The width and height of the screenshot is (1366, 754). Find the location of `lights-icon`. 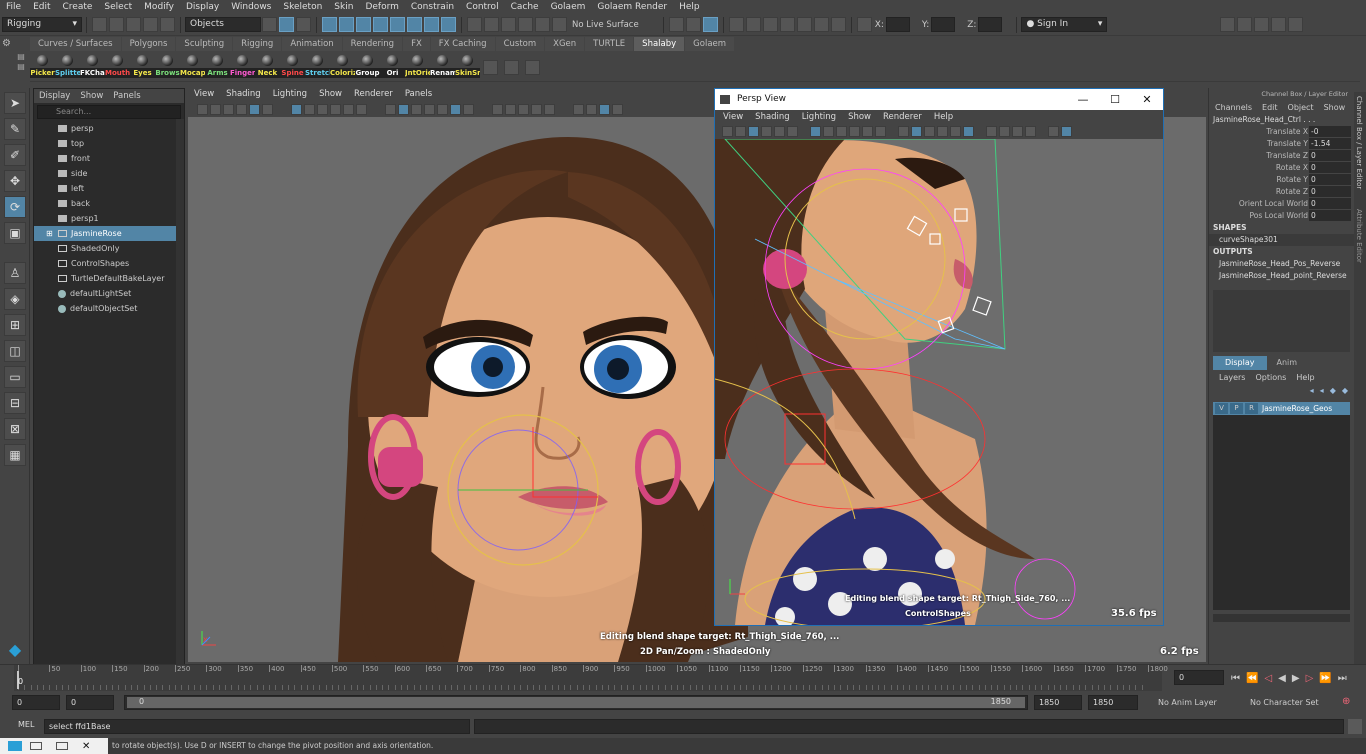

lights-icon is located at coordinates (955, 131).